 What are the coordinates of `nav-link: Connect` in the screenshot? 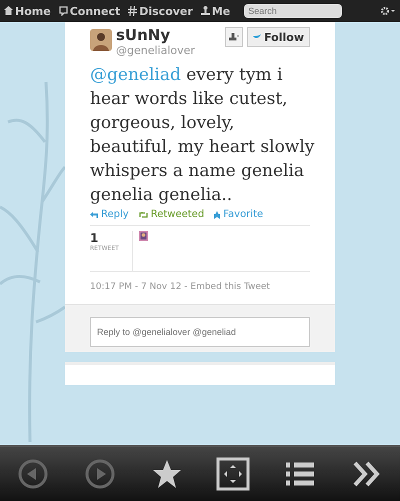 It's located at (89, 11).